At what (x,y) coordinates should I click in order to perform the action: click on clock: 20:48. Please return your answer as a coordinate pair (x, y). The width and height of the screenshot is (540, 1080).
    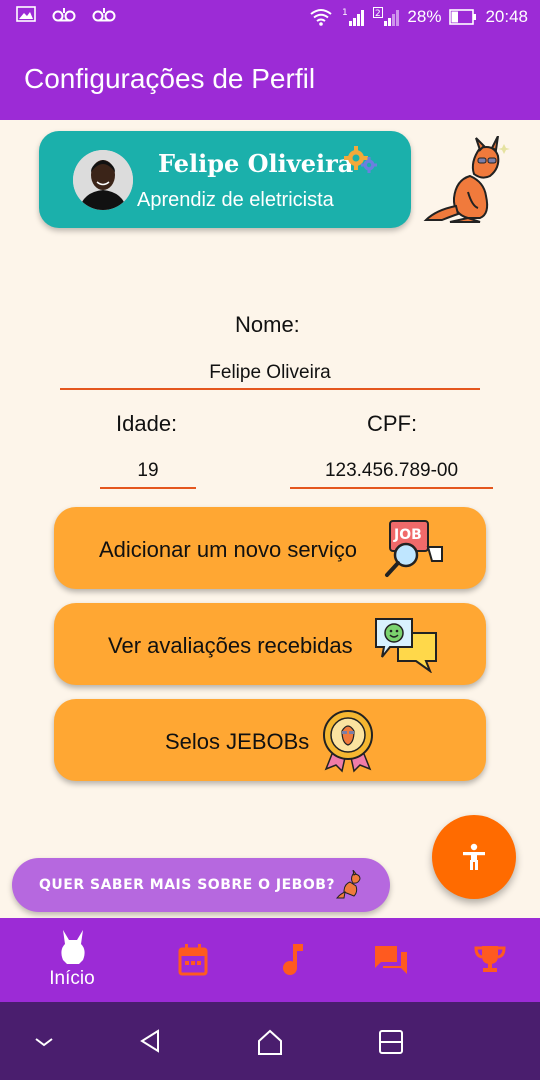
    Looking at the image, I should click on (506, 16).